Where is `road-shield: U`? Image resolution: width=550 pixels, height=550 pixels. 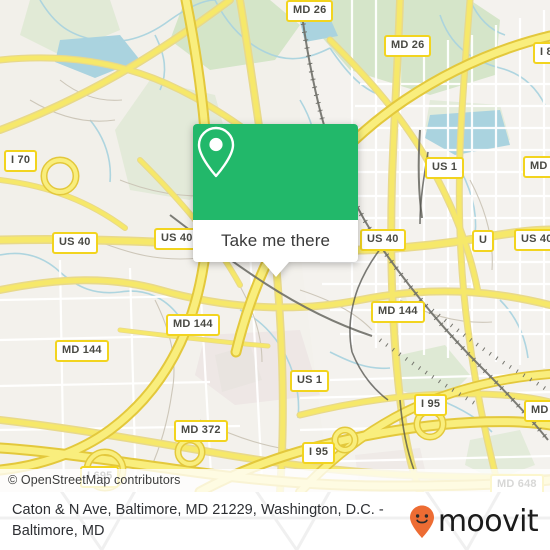
road-shield: U is located at coordinates (483, 241).